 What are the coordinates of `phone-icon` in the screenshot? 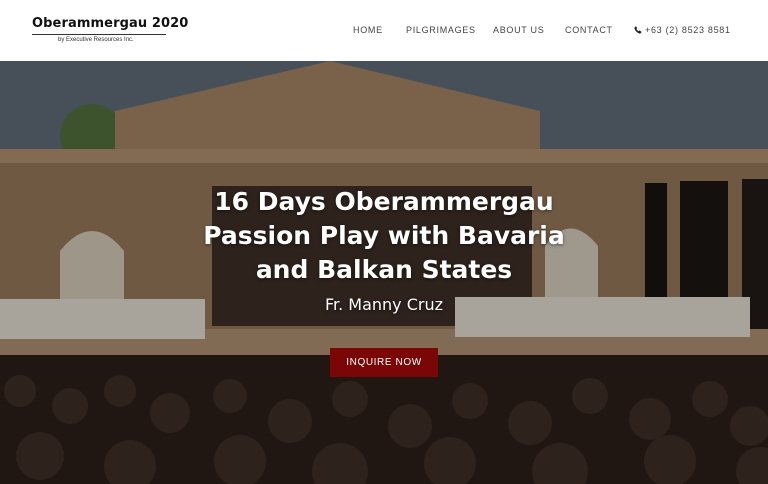 It's located at (638, 30).